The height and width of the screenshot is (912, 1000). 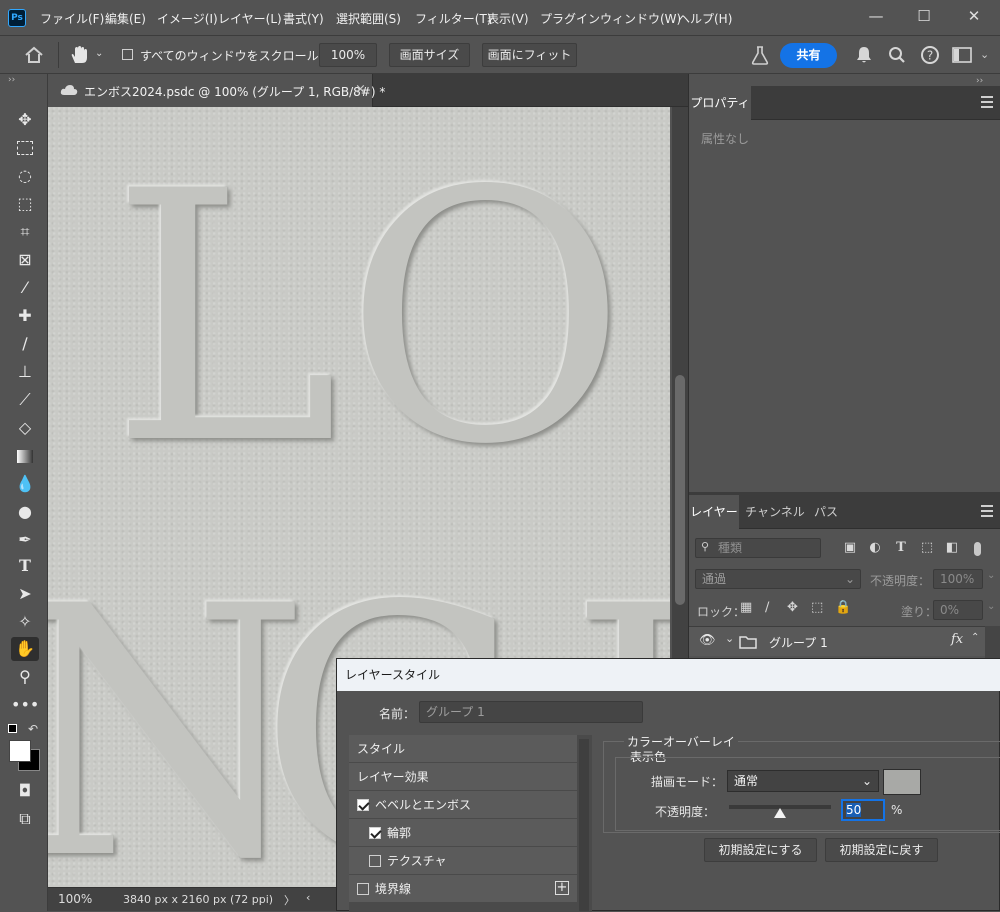 I want to click on reset-default-button: 初期設定に戻す, so click(x=881, y=850).